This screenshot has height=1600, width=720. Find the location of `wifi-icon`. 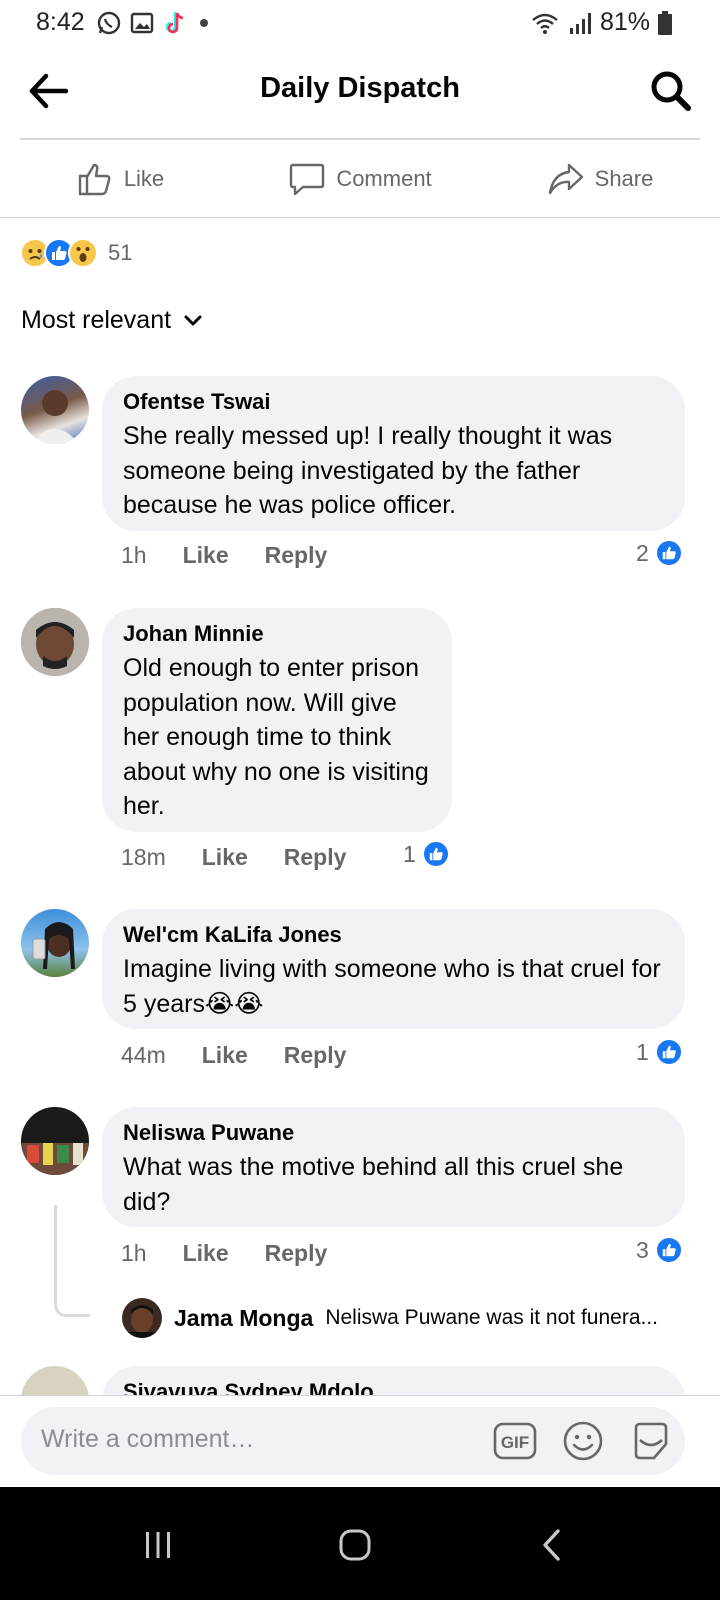

wifi-icon is located at coordinates (545, 23).